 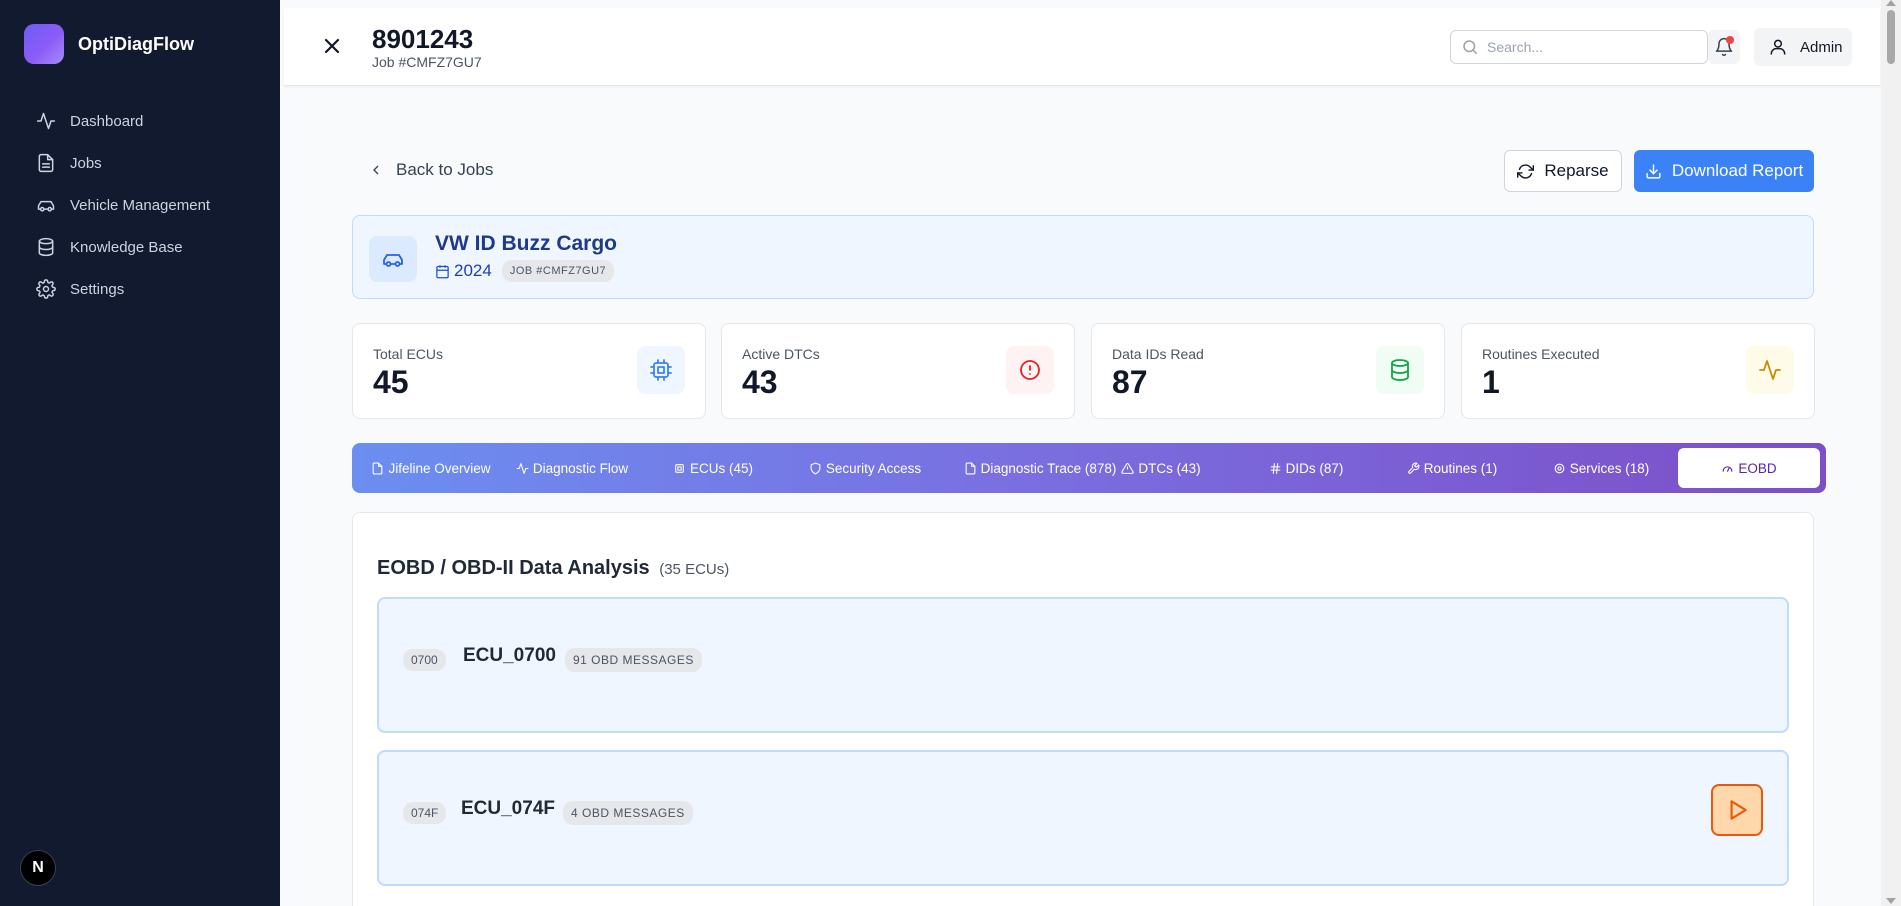 I want to click on warning-icon, so click(x=1128, y=468).